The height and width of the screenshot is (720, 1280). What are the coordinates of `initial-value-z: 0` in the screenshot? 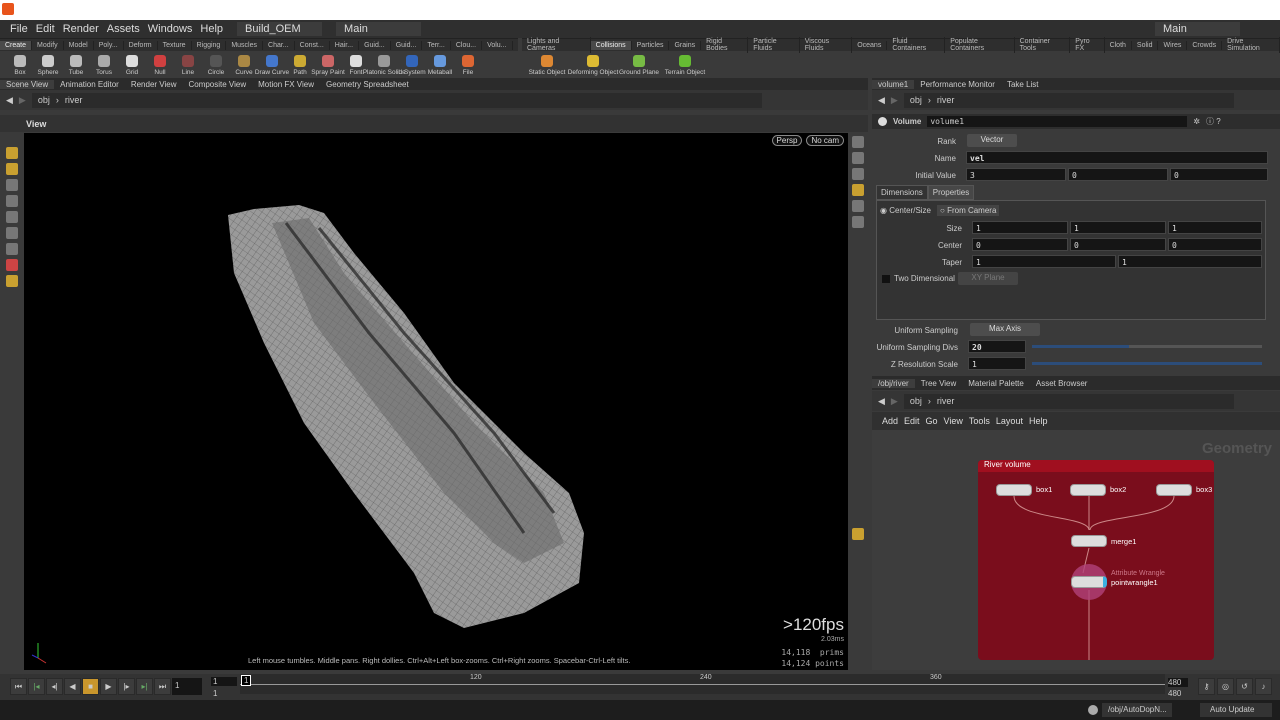 It's located at (1219, 174).